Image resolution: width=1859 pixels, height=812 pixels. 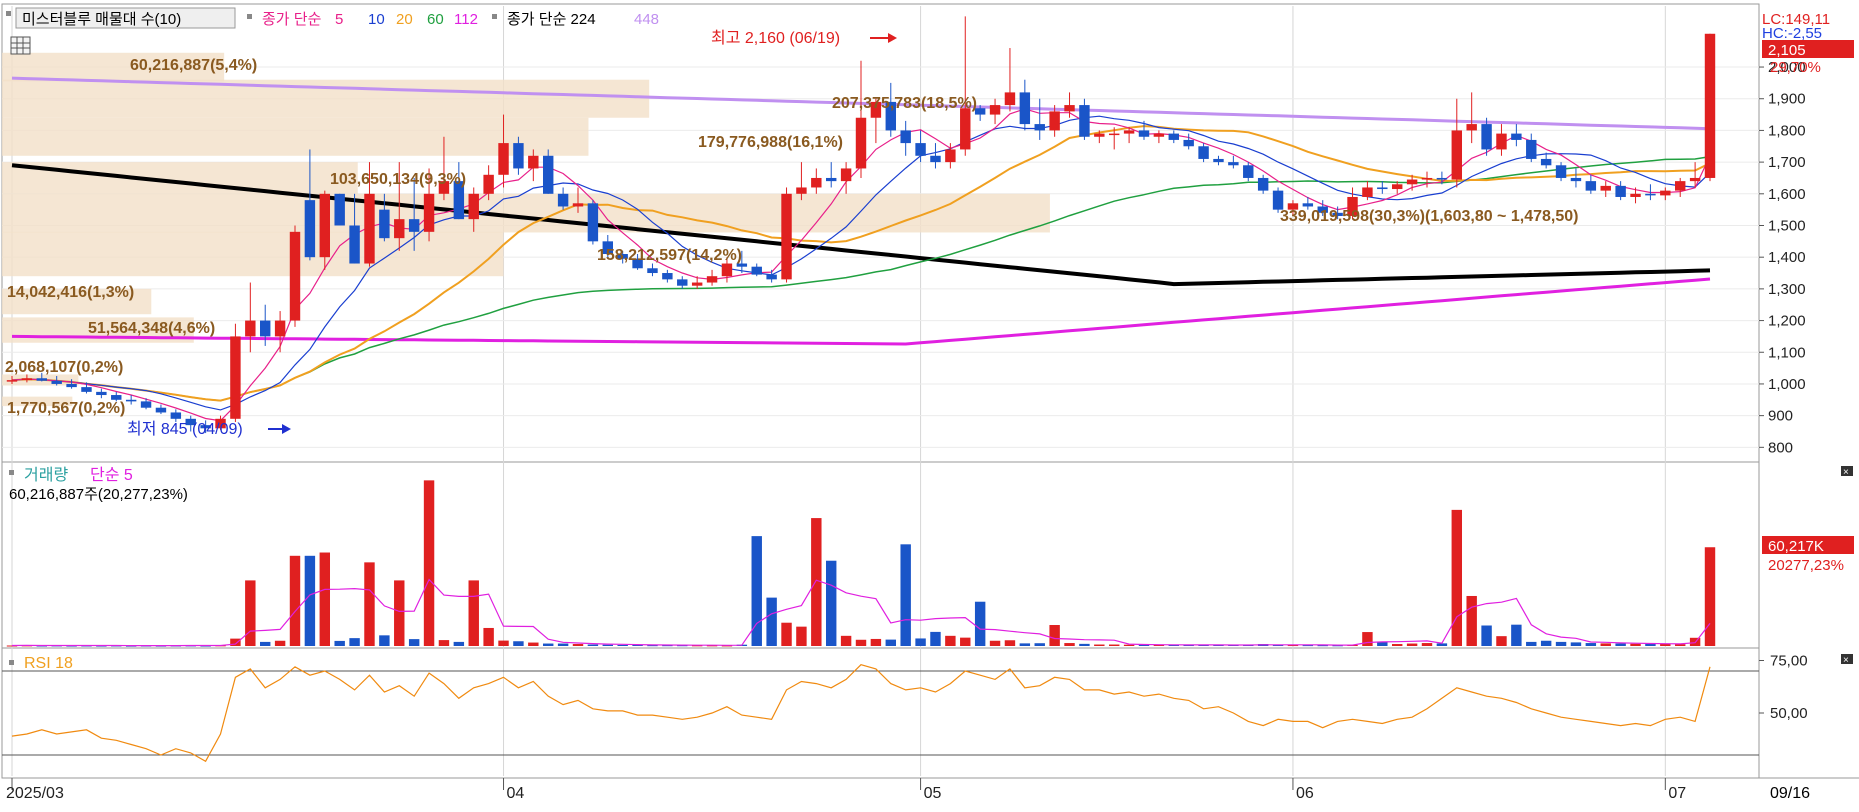 What do you see at coordinates (1780, 416) in the screenshot?
I see `price-tick-label: 900` at bounding box center [1780, 416].